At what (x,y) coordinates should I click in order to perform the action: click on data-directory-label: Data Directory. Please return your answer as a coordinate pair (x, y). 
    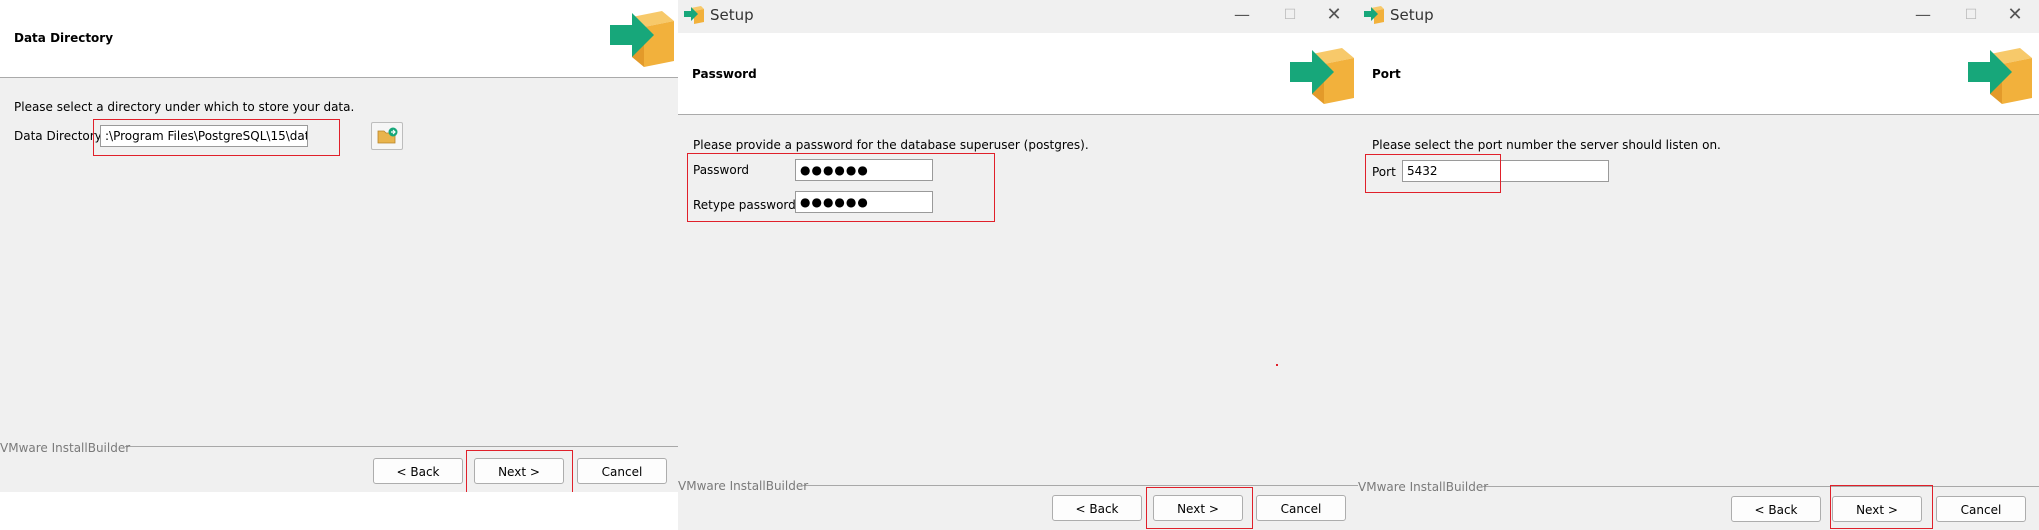
    Looking at the image, I should click on (58, 136).